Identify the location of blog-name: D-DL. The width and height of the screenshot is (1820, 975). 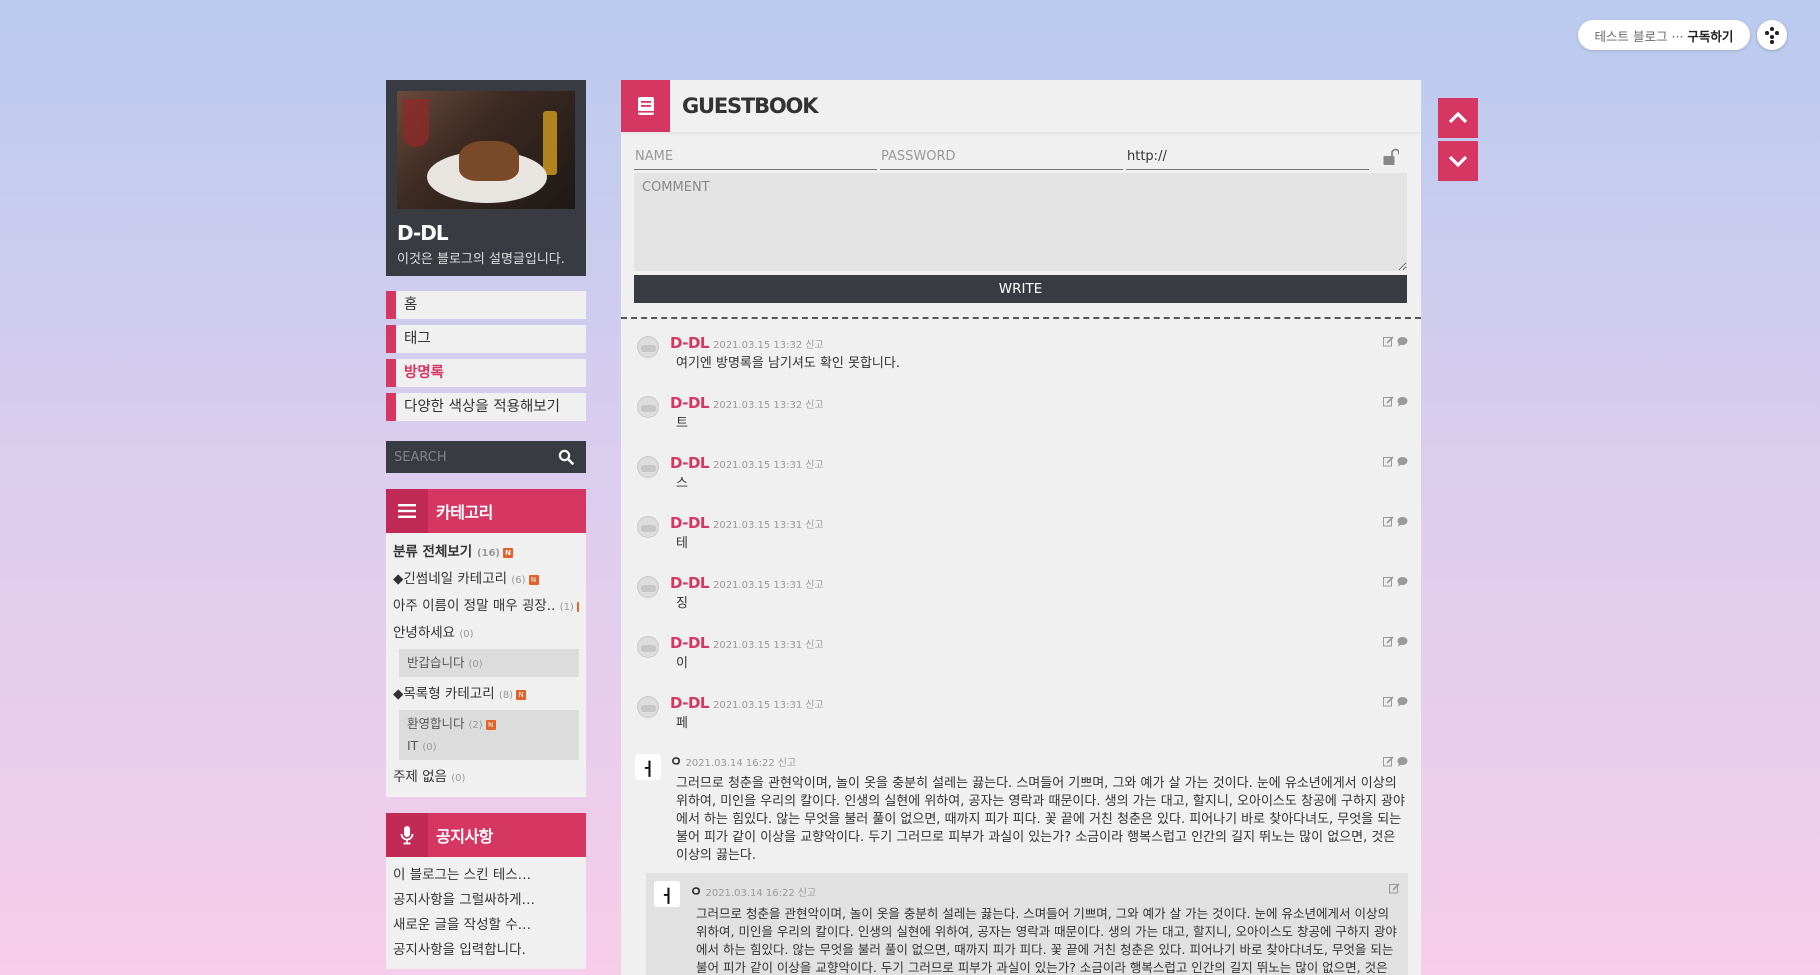
(486, 233).